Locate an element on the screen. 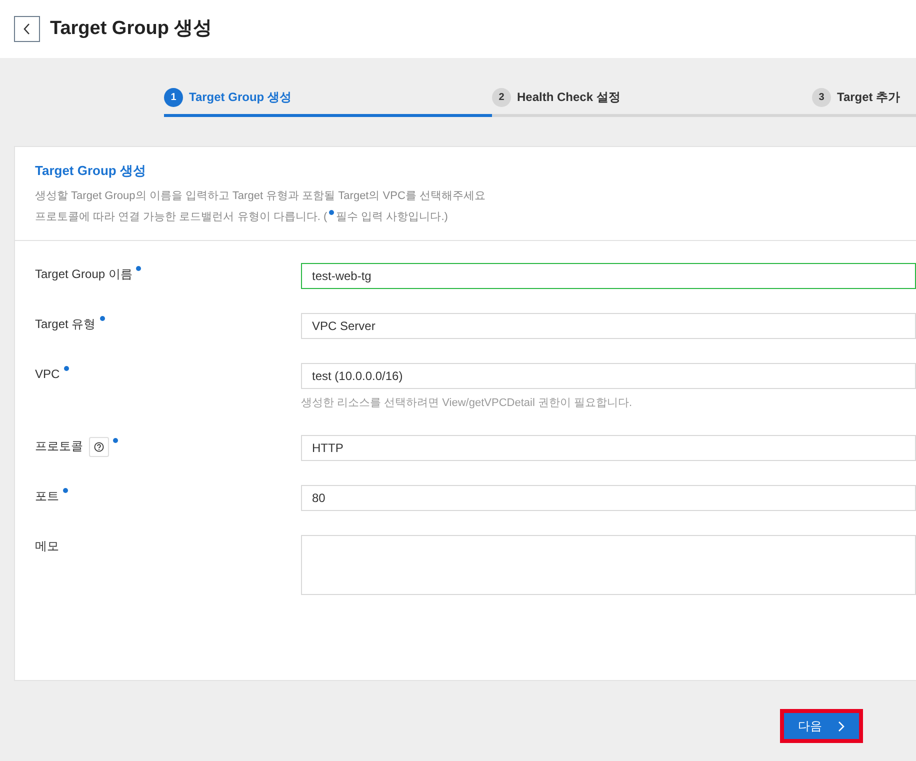  input-field: test-web-tg is located at coordinates (608, 275).